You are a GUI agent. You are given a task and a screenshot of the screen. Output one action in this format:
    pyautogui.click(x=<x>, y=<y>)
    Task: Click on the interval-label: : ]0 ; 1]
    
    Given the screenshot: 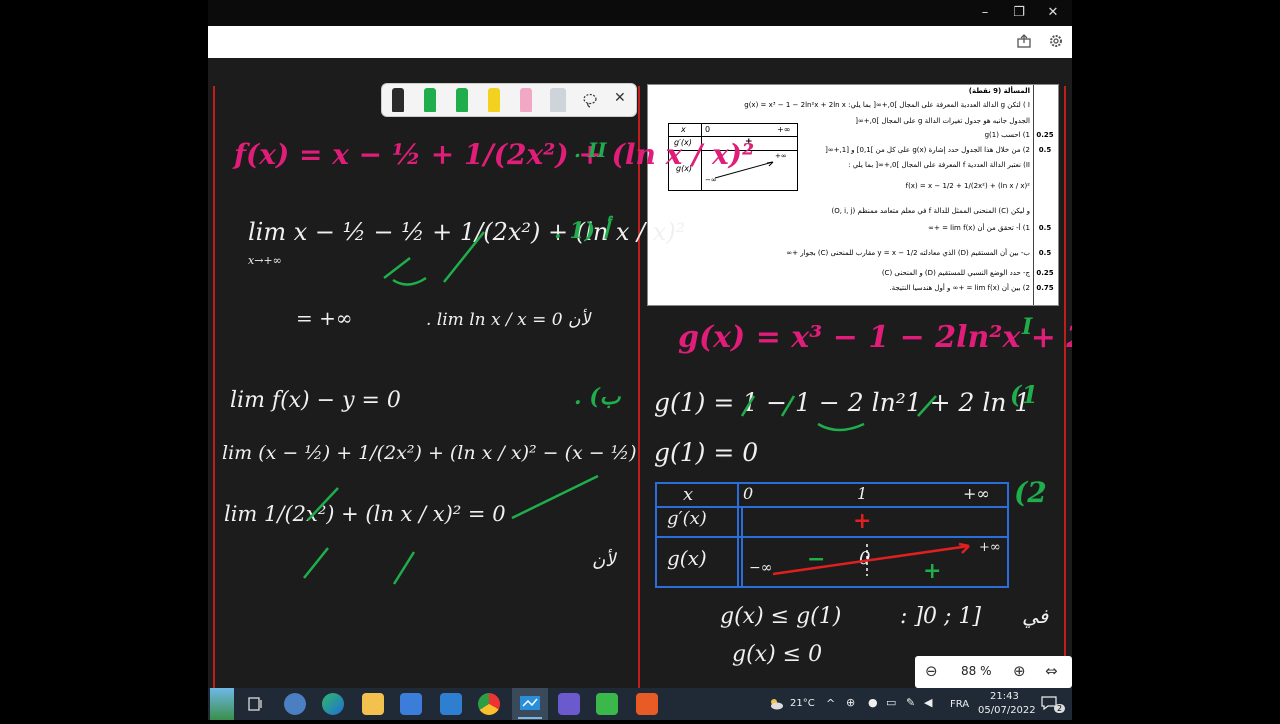 What is the action you would take?
    pyautogui.click(x=940, y=616)
    